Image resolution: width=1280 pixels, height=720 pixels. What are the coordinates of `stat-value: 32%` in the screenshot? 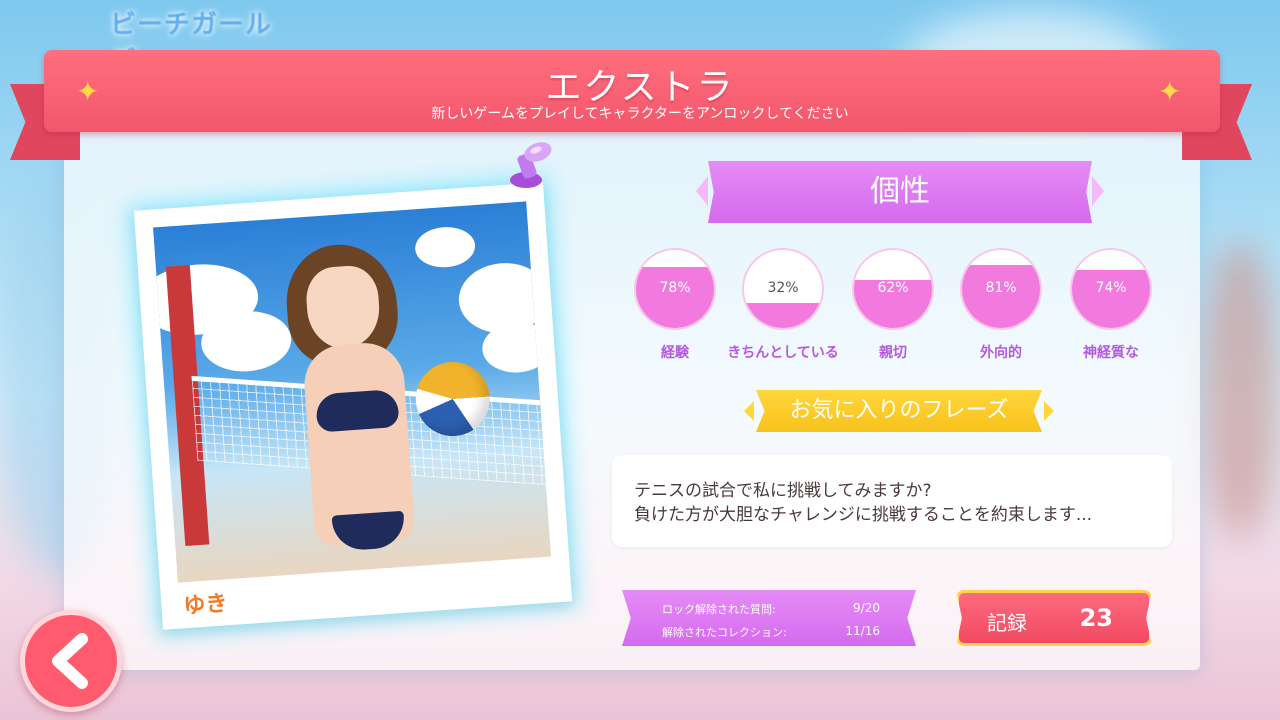 It's located at (783, 288).